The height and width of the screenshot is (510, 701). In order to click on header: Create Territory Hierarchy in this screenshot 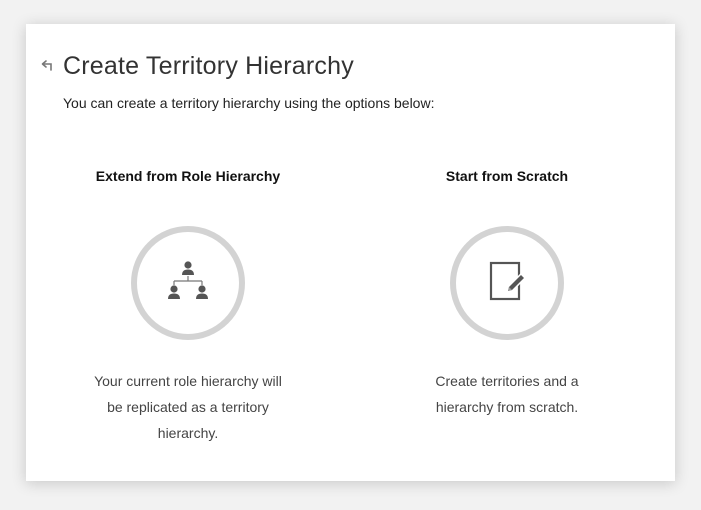, I will do `click(197, 66)`.